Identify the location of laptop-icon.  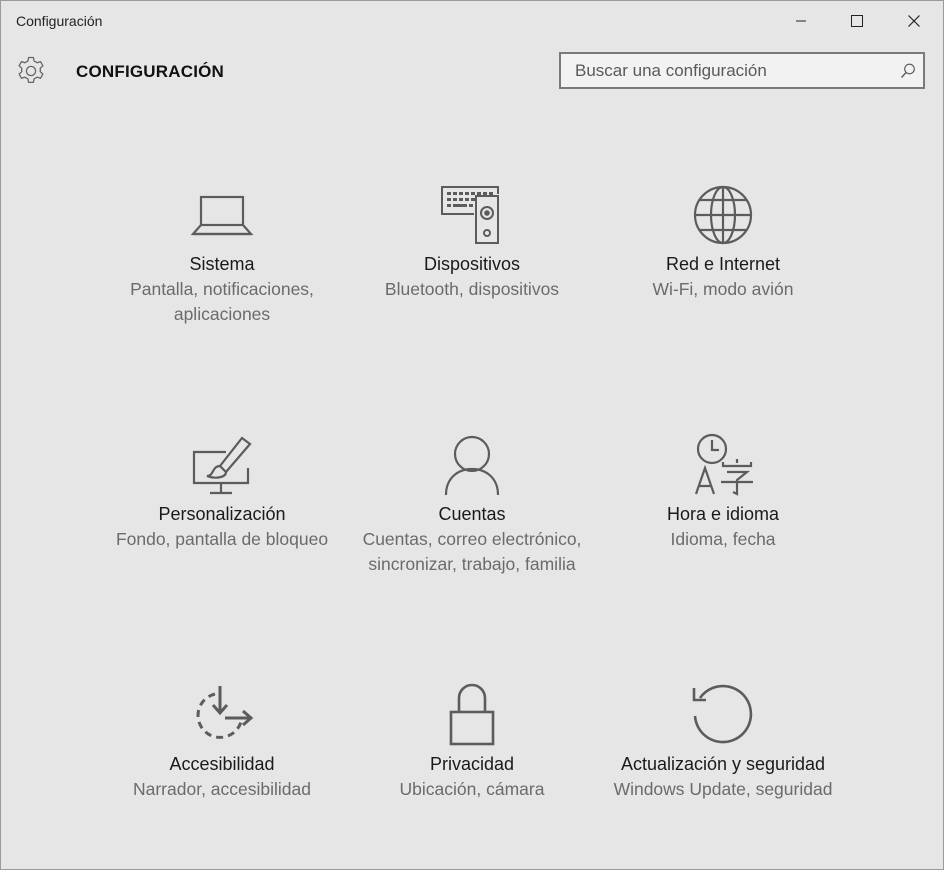
(222, 215).